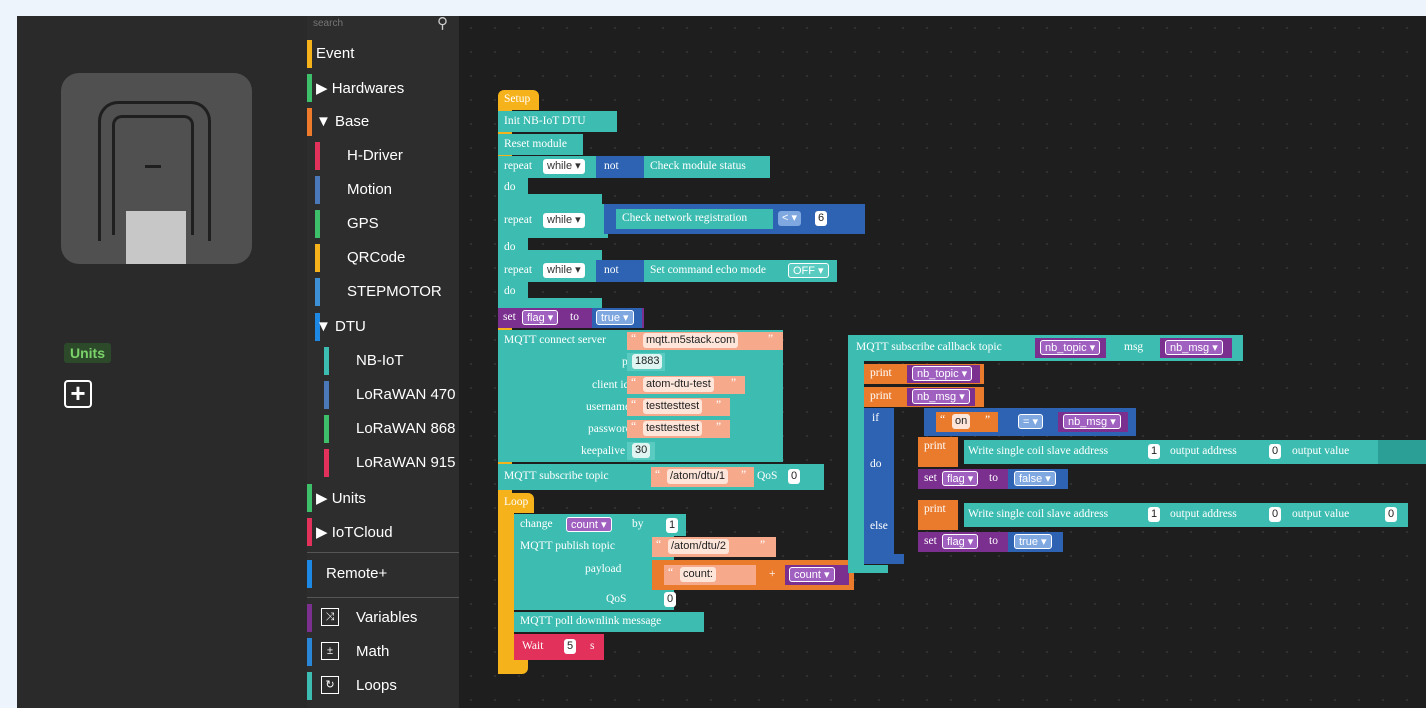 This screenshot has height=708, width=1426. Describe the element at coordinates (821, 218) in the screenshot. I see `number-field: 6` at that location.